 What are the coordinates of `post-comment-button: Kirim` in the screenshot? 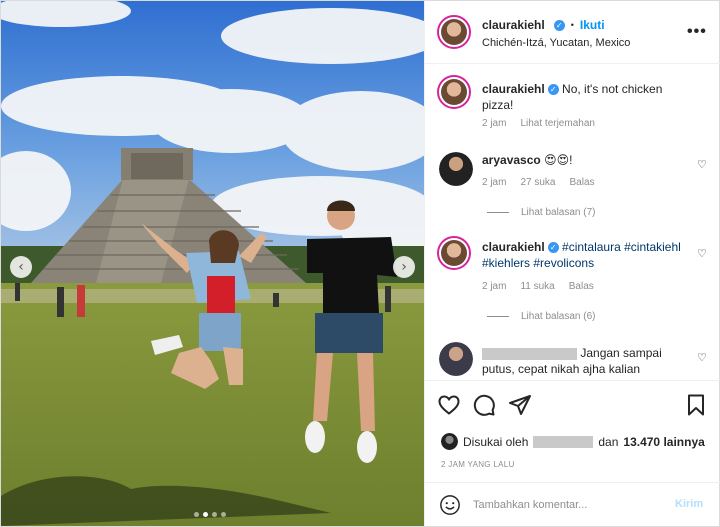 It's located at (689, 504).